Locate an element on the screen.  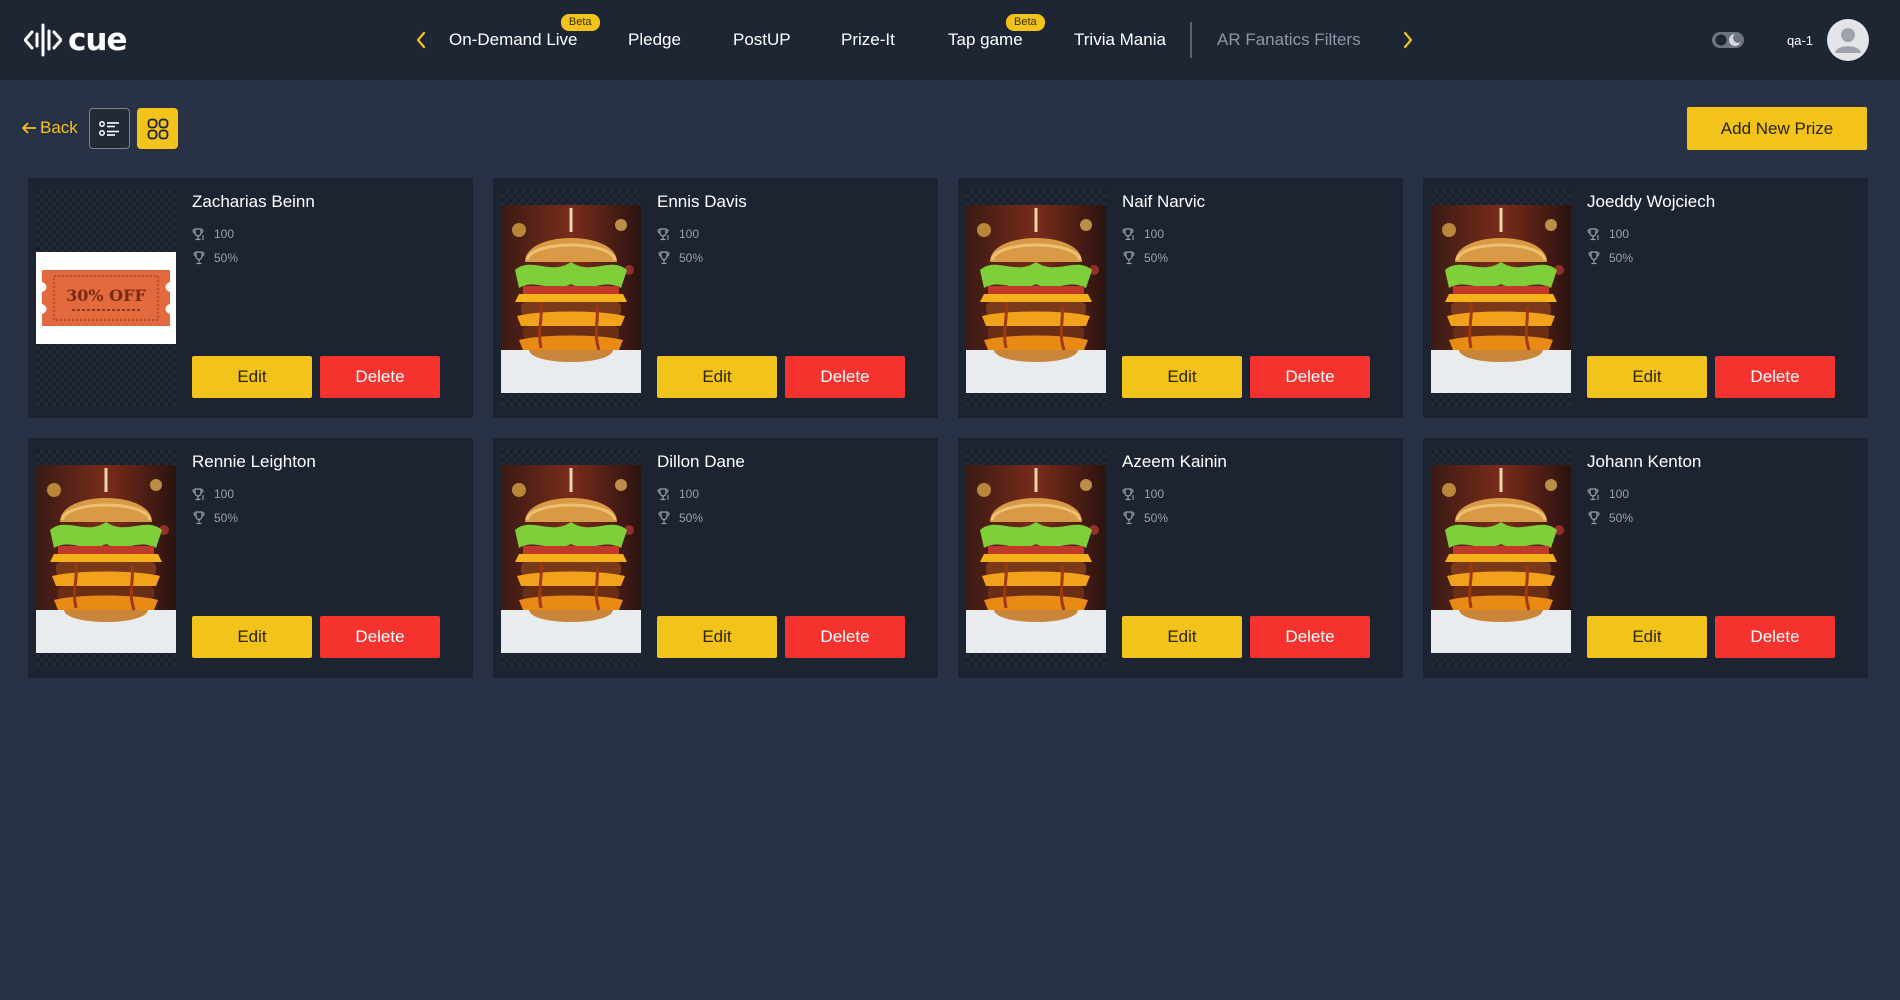
nav-item-ar-fanatics-filters: AR Fanatics Filters is located at coordinates (1289, 40).